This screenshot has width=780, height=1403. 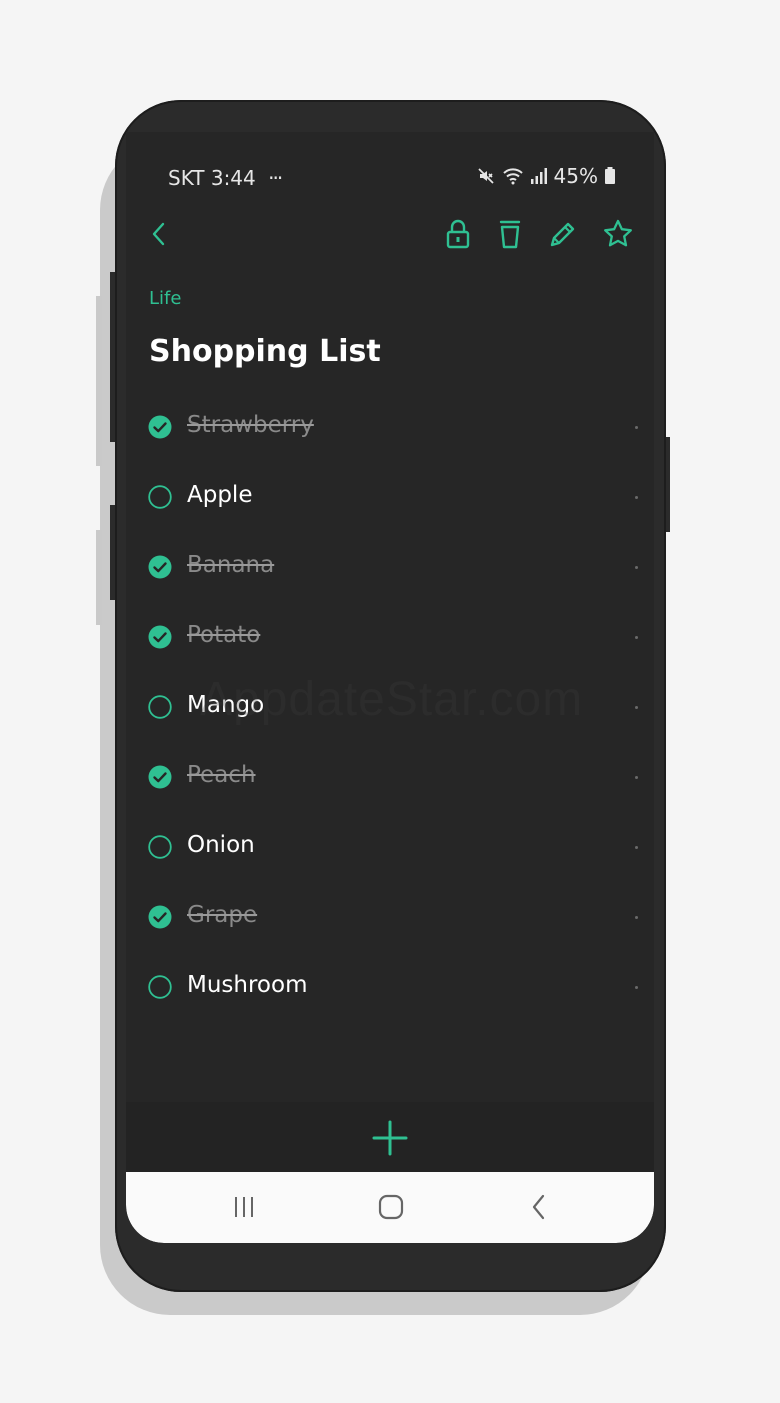 What do you see at coordinates (219, 495) in the screenshot?
I see `list-item-label: Apple` at bounding box center [219, 495].